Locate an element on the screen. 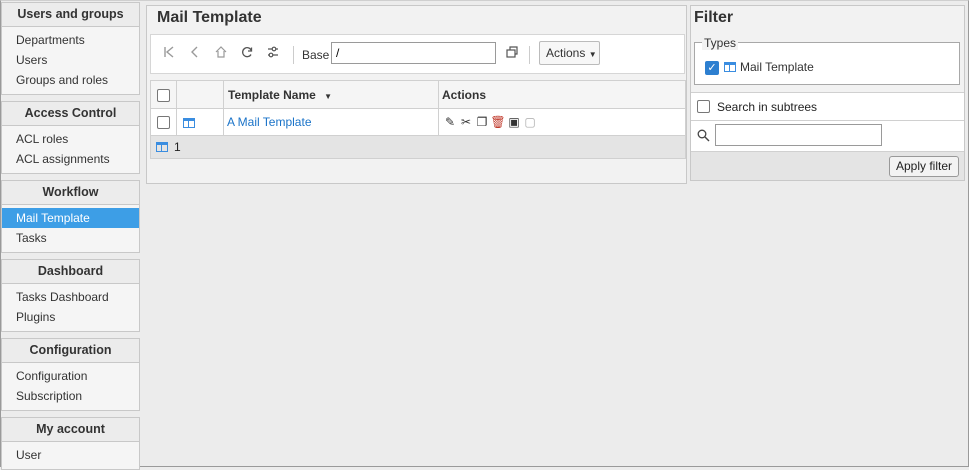 This screenshot has height=470, width=969. sidebar-group-access-control: Access Control ACL roles ACL assignments is located at coordinates (70, 137).